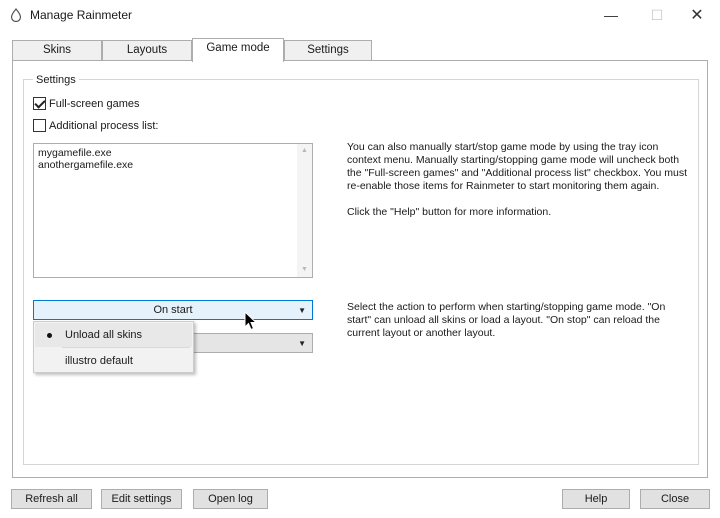 Image resolution: width=720 pixels, height=518 pixels. I want to click on settings-group-label: Settings, so click(56, 80).